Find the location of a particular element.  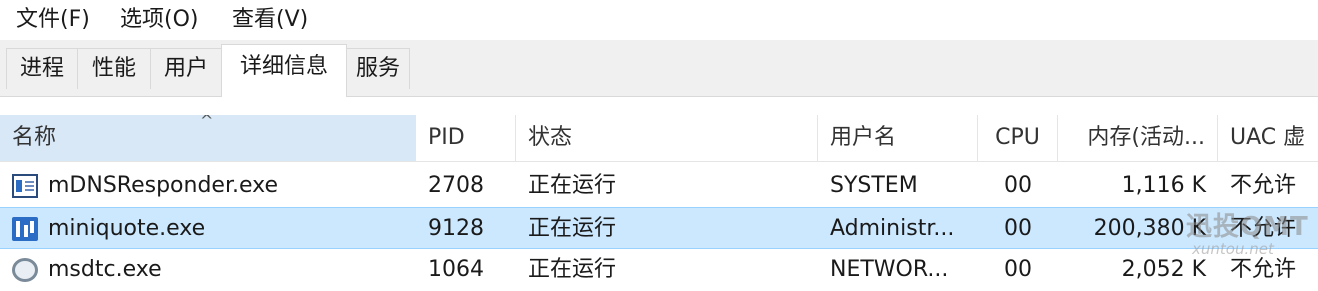

menu-file: 文件(F) is located at coordinates (53, 20).